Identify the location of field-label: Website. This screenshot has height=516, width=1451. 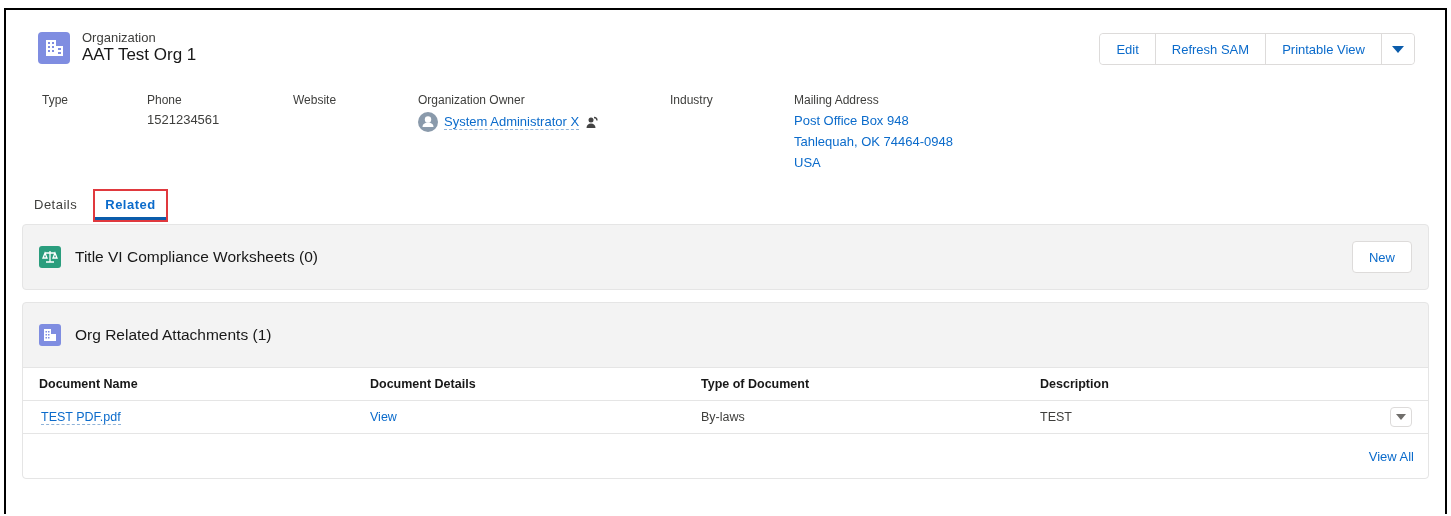
(315, 100).